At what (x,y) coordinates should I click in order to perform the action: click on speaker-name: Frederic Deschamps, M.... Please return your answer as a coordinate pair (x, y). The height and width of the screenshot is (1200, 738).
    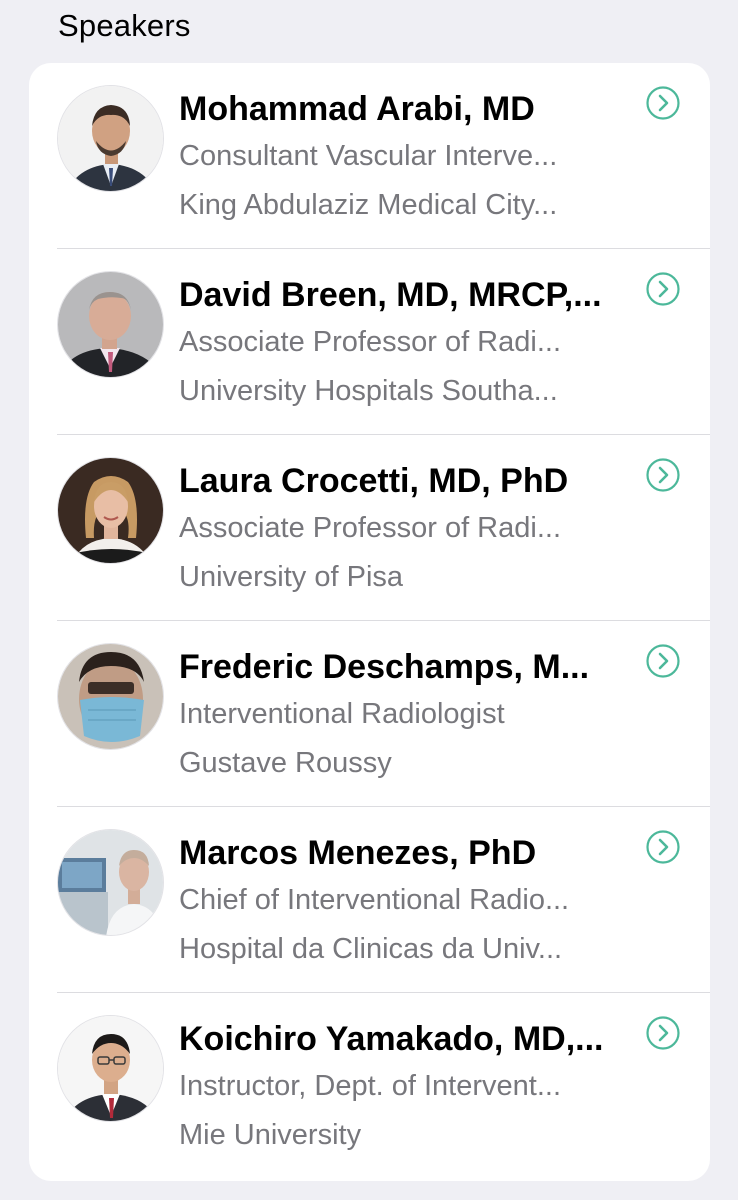
    Looking at the image, I should click on (384, 667).